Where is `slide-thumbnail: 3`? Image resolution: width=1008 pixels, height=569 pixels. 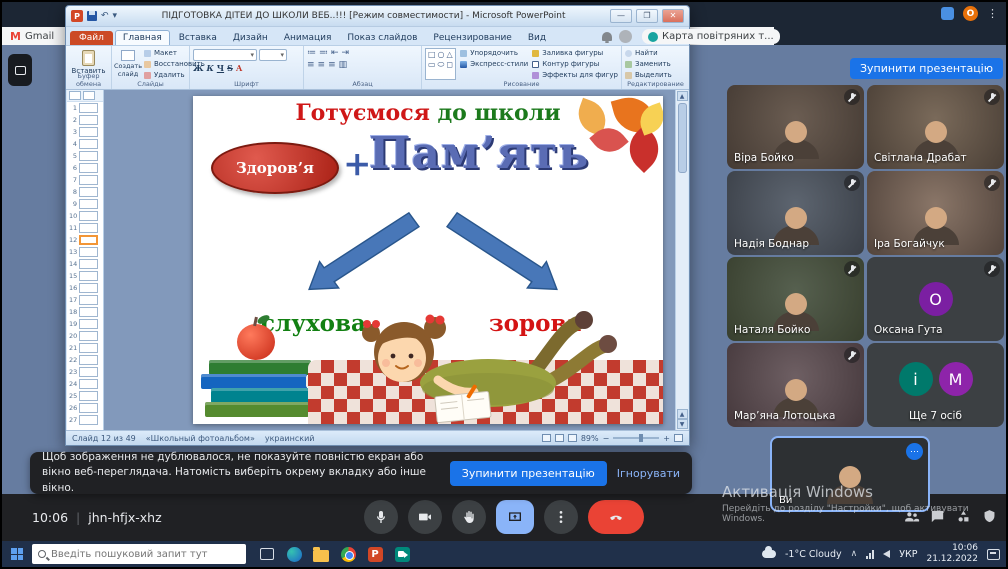
slide-thumbnail: 3 is located at coordinates (85, 132).